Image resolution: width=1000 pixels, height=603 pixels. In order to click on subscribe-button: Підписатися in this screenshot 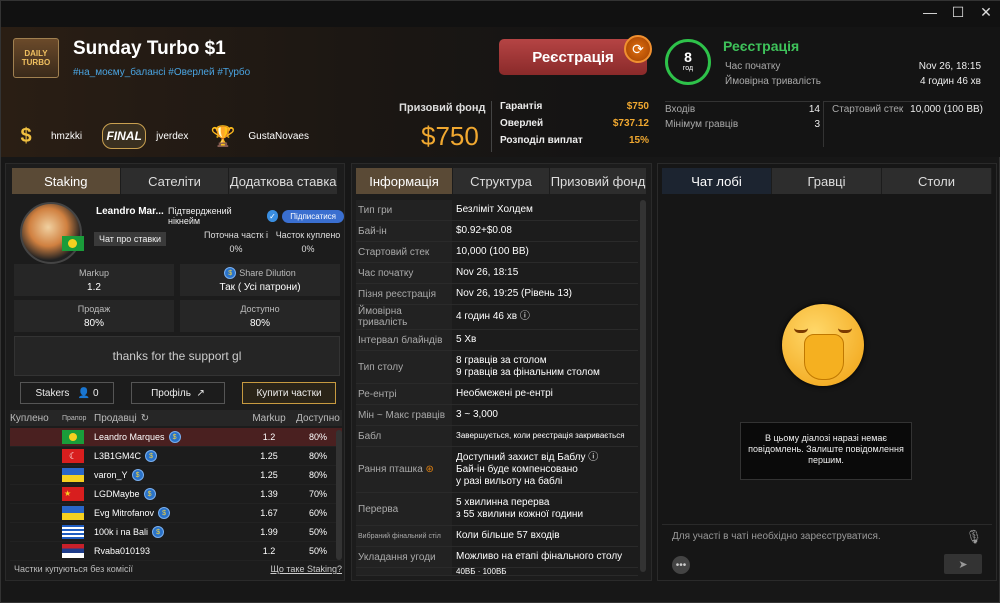, I will do `click(313, 216)`.